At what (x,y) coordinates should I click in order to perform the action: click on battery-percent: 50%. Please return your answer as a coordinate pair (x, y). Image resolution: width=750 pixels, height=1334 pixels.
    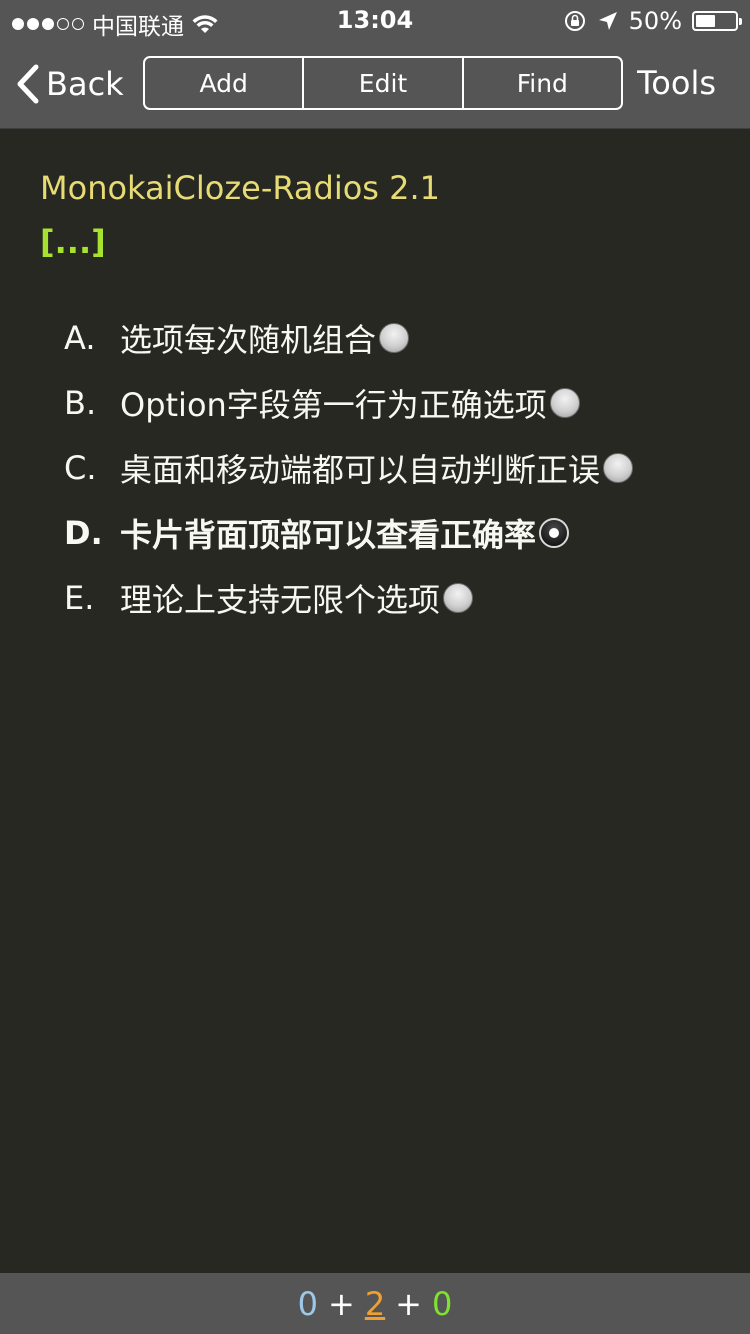
    Looking at the image, I should click on (655, 21).